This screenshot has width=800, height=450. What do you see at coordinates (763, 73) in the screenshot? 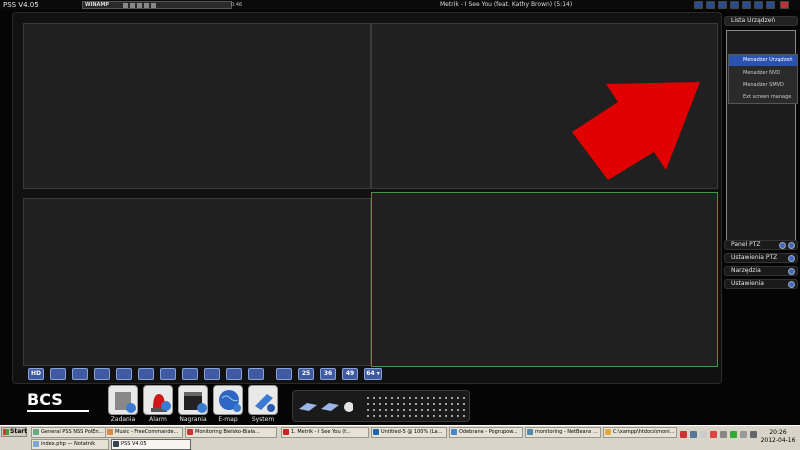
I see `menu-item-nvd-manager: Menadżer NVD` at bounding box center [763, 73].